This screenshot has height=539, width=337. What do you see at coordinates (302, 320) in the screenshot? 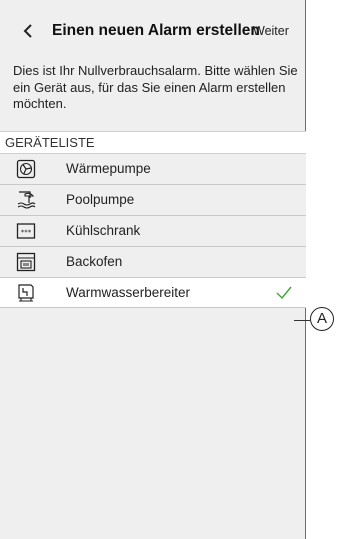
I see `callout-leader-line` at bounding box center [302, 320].